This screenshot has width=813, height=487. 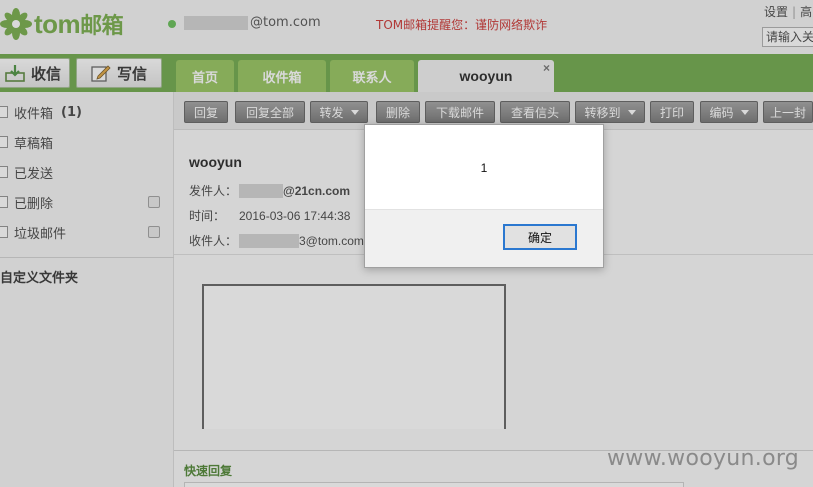 I want to click on ok-button: 确定, so click(x=540, y=237).